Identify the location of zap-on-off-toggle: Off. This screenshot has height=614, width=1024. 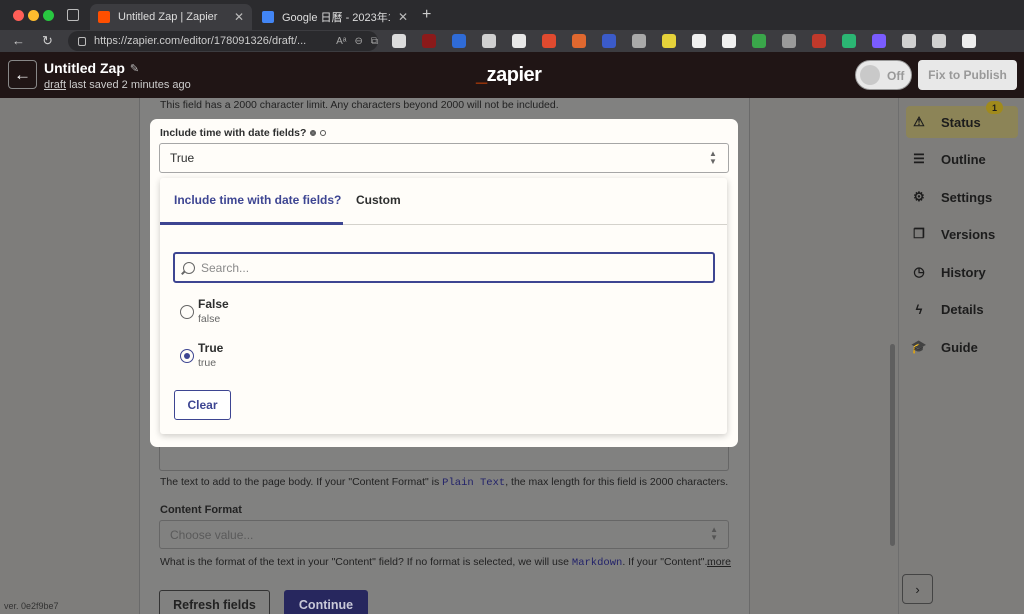
(883, 75).